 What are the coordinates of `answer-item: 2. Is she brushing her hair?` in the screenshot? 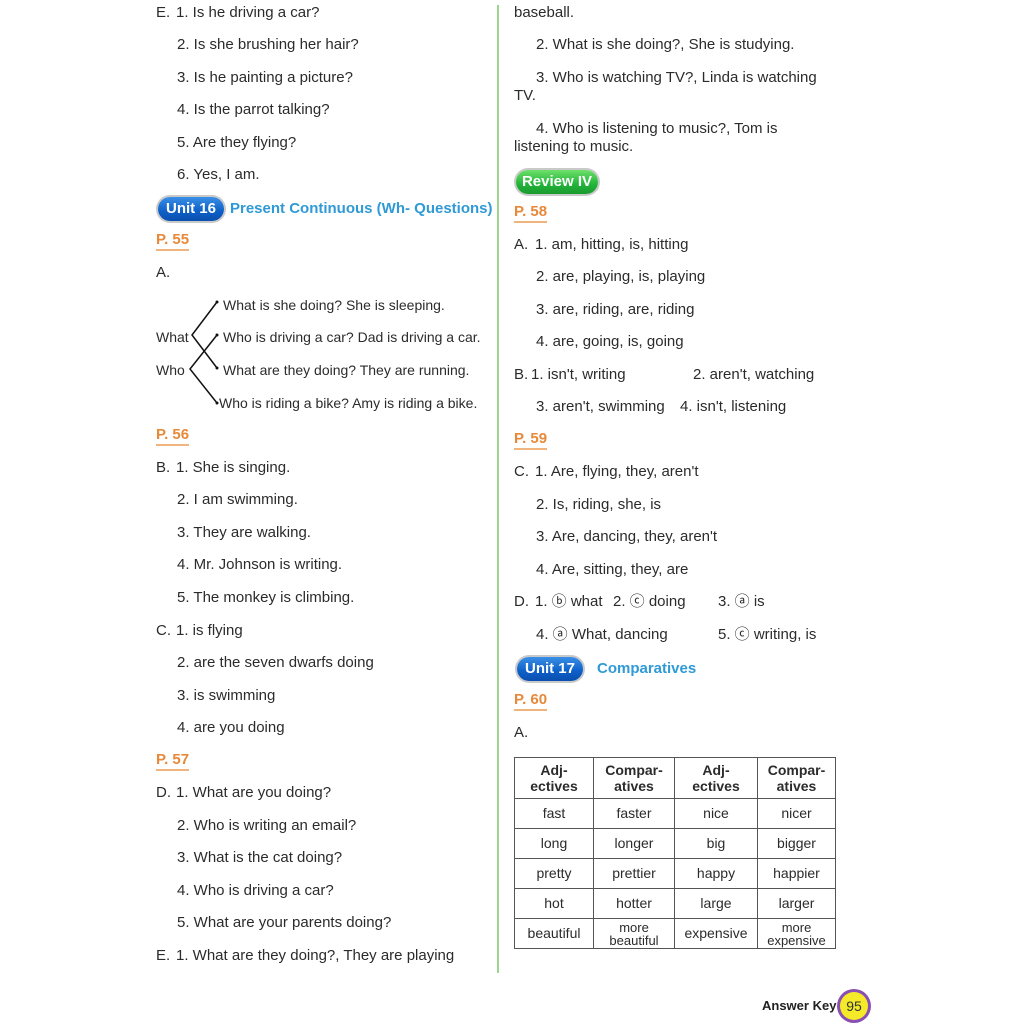 It's located at (268, 44).